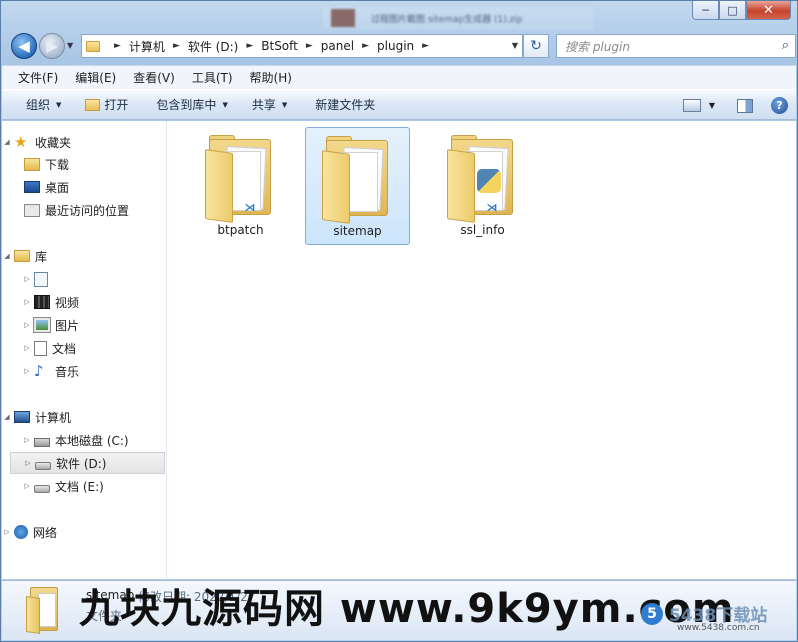 This screenshot has width=798, height=642. I want to click on system-drive-icon, so click(42, 442).